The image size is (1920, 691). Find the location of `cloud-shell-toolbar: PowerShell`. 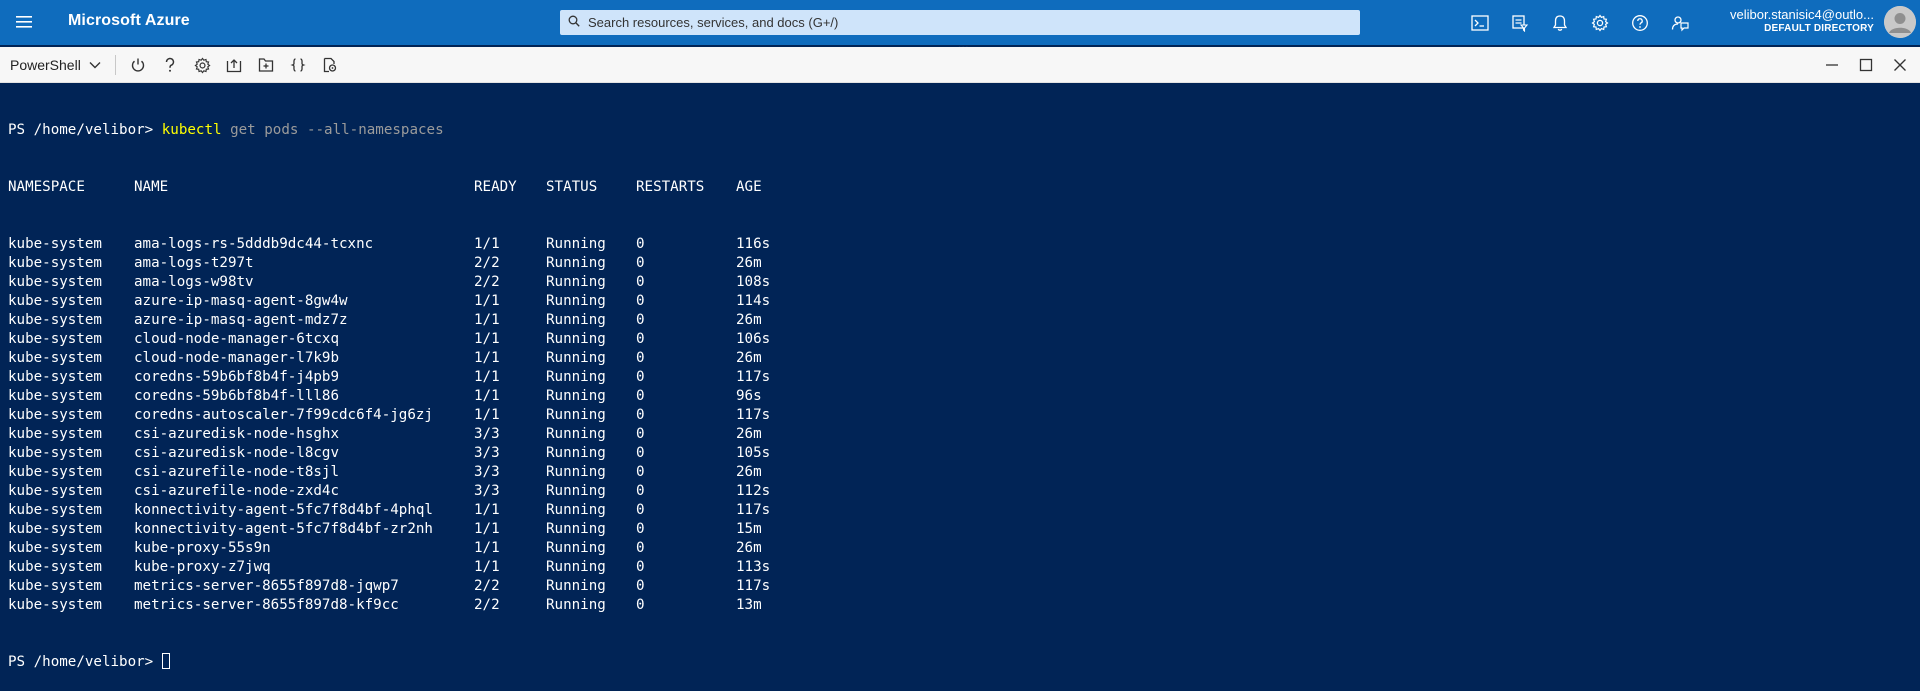

cloud-shell-toolbar: PowerShell is located at coordinates (960, 65).